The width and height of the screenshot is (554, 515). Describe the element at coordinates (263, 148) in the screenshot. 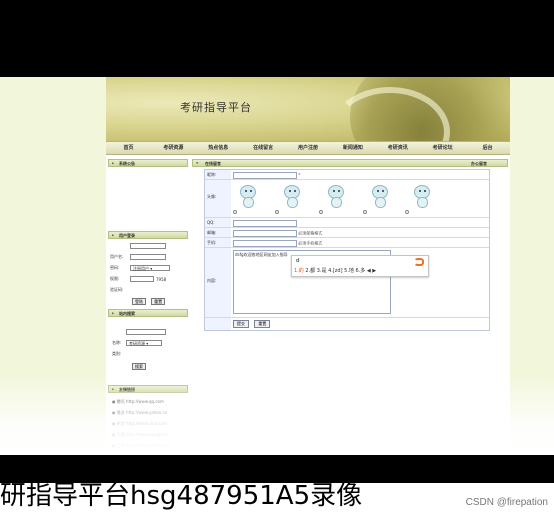

I see `nav-item-guestbook: 在线留言` at that location.